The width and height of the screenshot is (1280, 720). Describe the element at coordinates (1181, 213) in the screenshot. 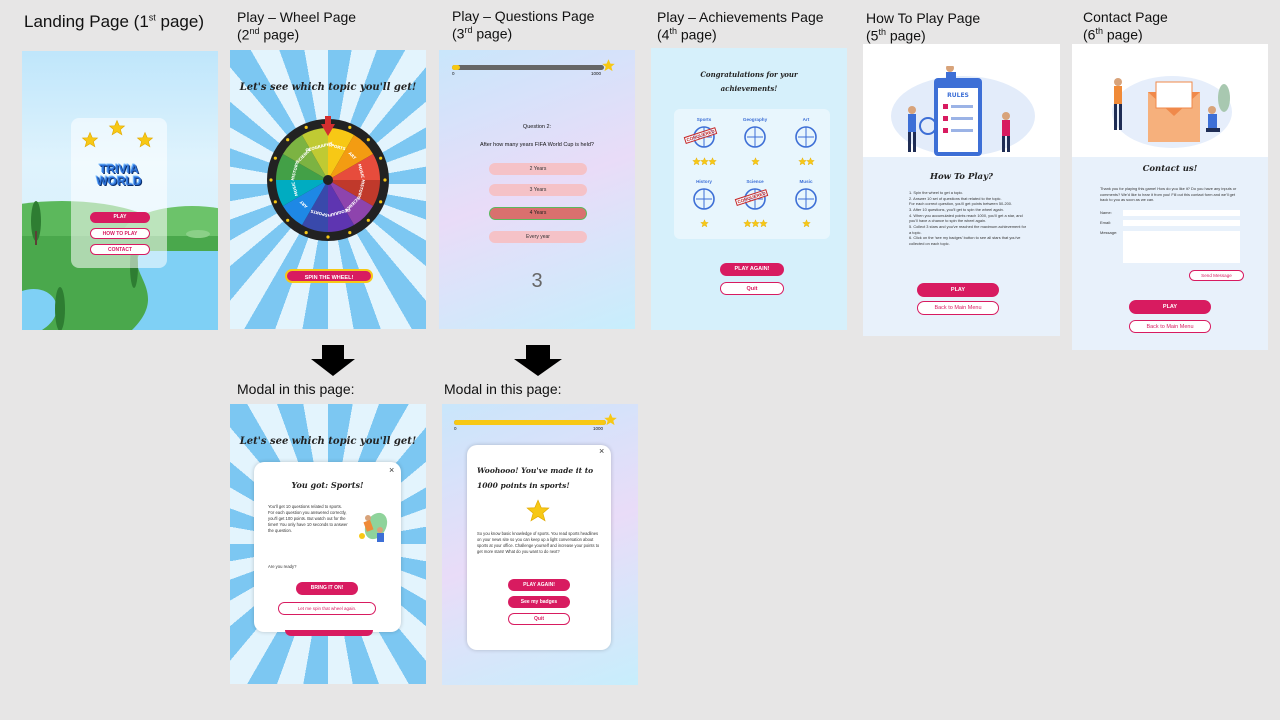

I see `name-field` at that location.